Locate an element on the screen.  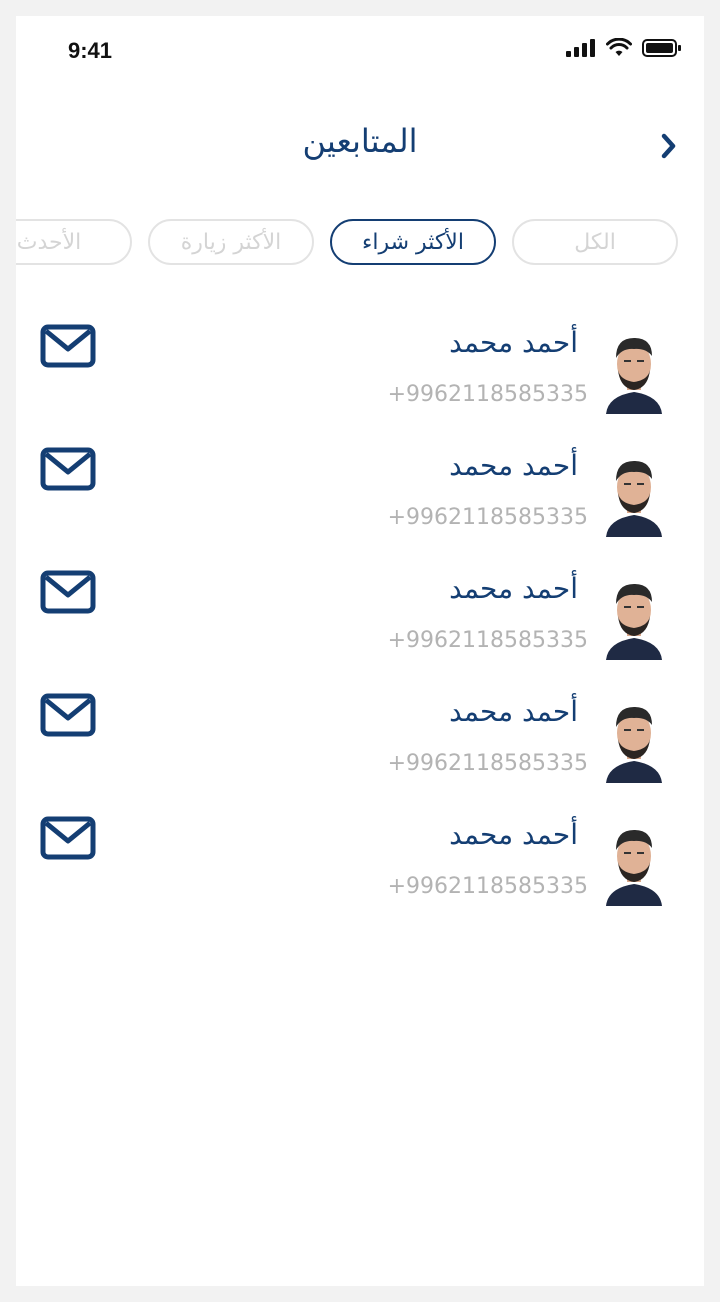
chevron-right-icon is located at coordinates (668, 146).